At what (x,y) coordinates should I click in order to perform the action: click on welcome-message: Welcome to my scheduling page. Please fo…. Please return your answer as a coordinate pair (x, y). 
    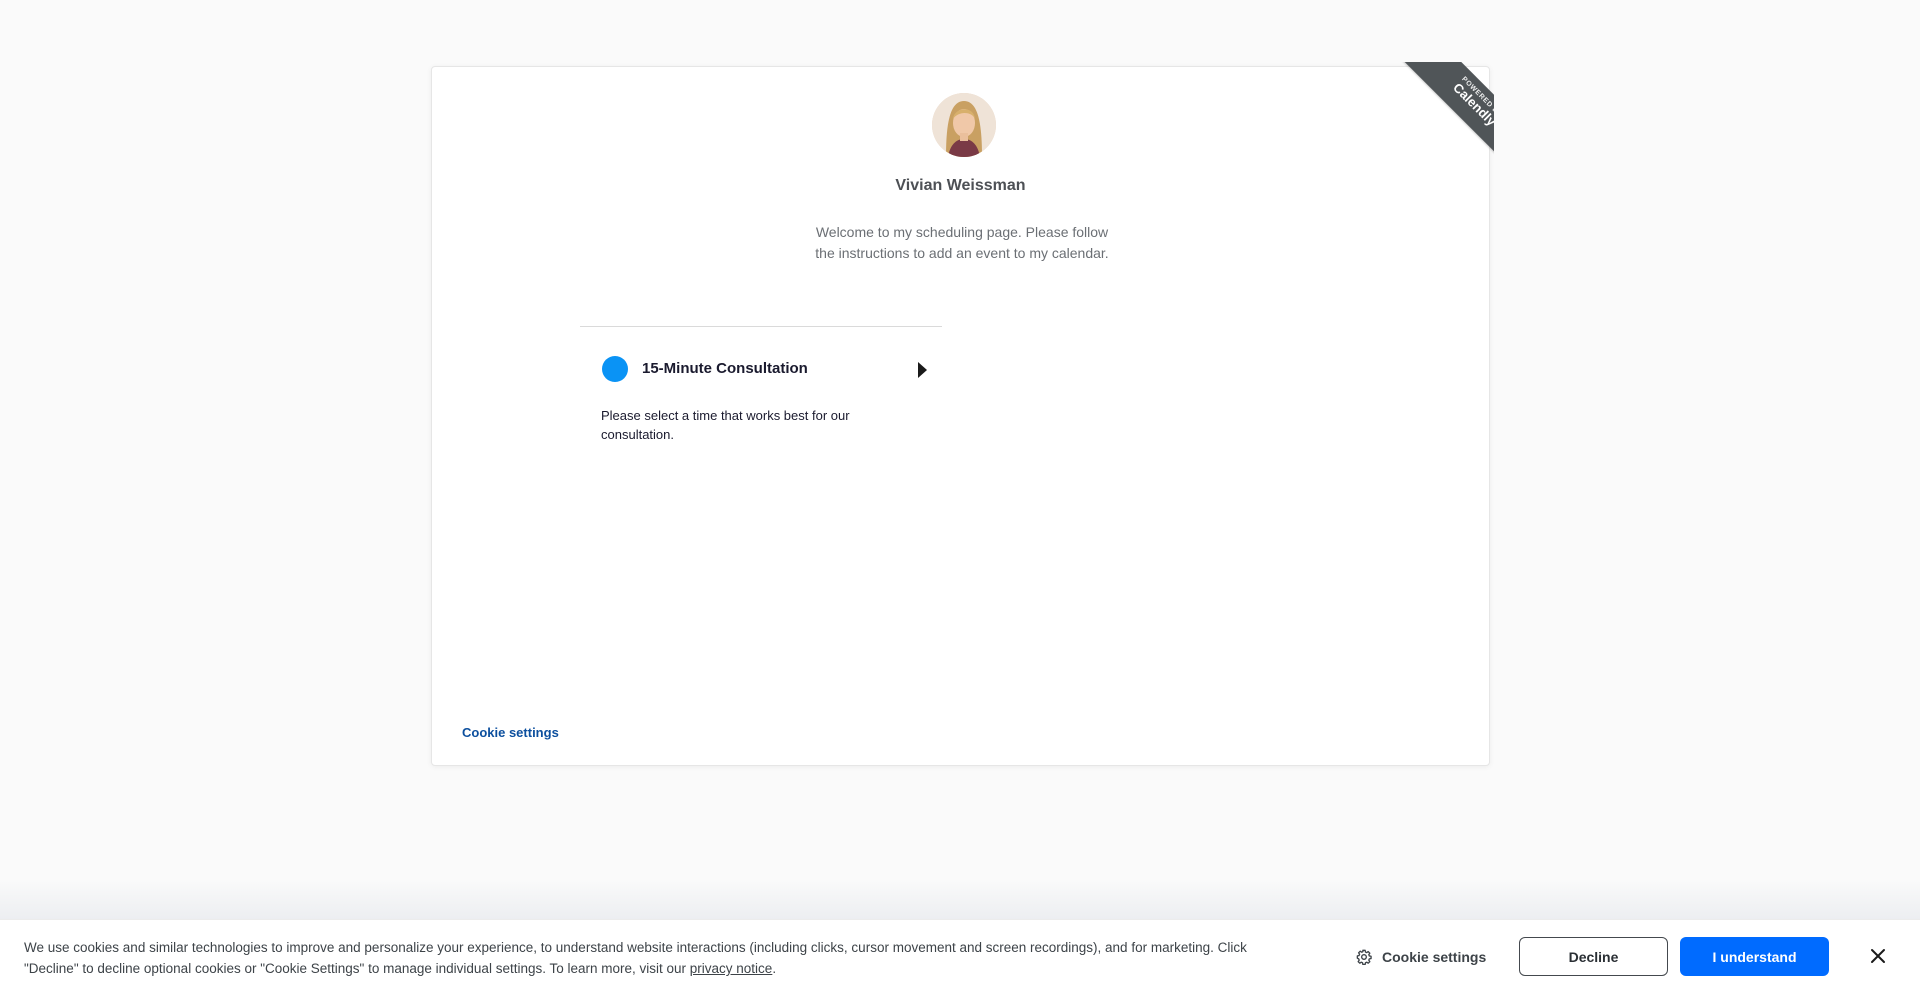
    Looking at the image, I should click on (962, 242).